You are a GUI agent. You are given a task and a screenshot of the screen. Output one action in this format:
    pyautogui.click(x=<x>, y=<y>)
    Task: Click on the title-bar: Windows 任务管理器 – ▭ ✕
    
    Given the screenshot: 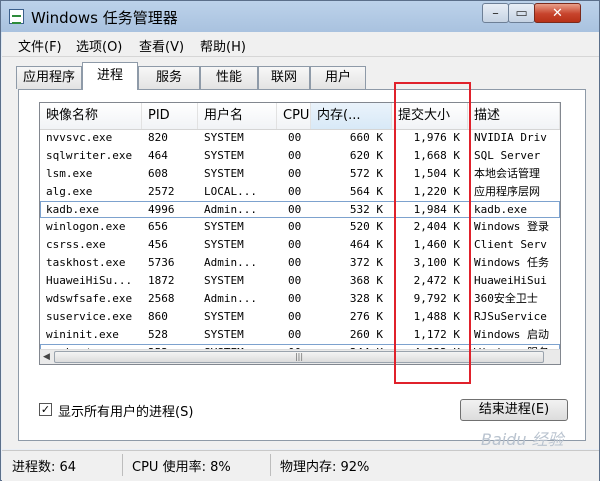 What is the action you would take?
    pyautogui.click(x=300, y=16)
    